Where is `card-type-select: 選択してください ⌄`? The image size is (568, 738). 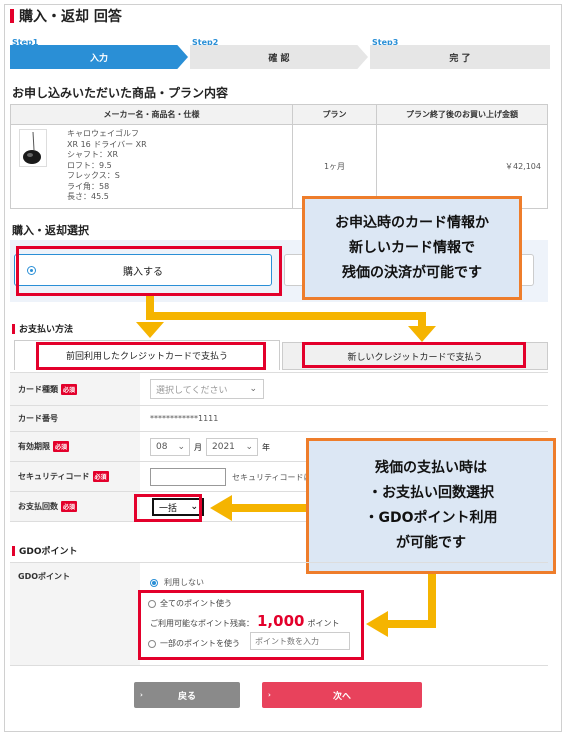 card-type-select: 選択してください ⌄ is located at coordinates (207, 389).